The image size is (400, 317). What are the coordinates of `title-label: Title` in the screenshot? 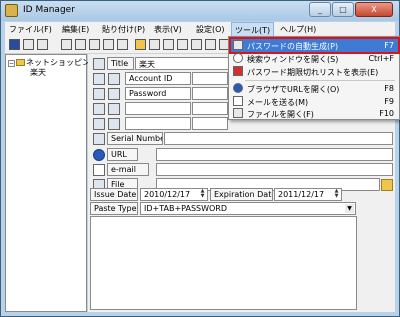 It's located at (120, 63).